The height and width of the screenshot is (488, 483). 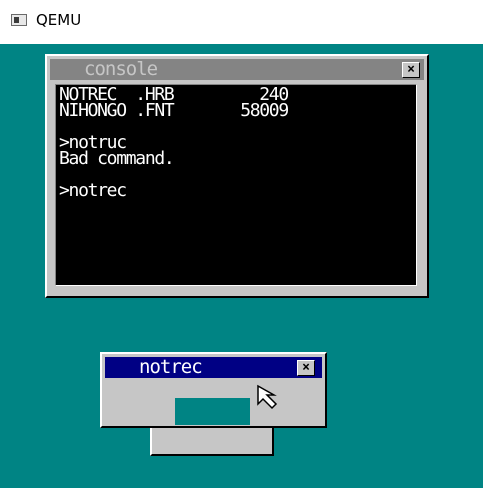 What do you see at coordinates (212, 411) in the screenshot?
I see `notrec-transparent-area` at bounding box center [212, 411].